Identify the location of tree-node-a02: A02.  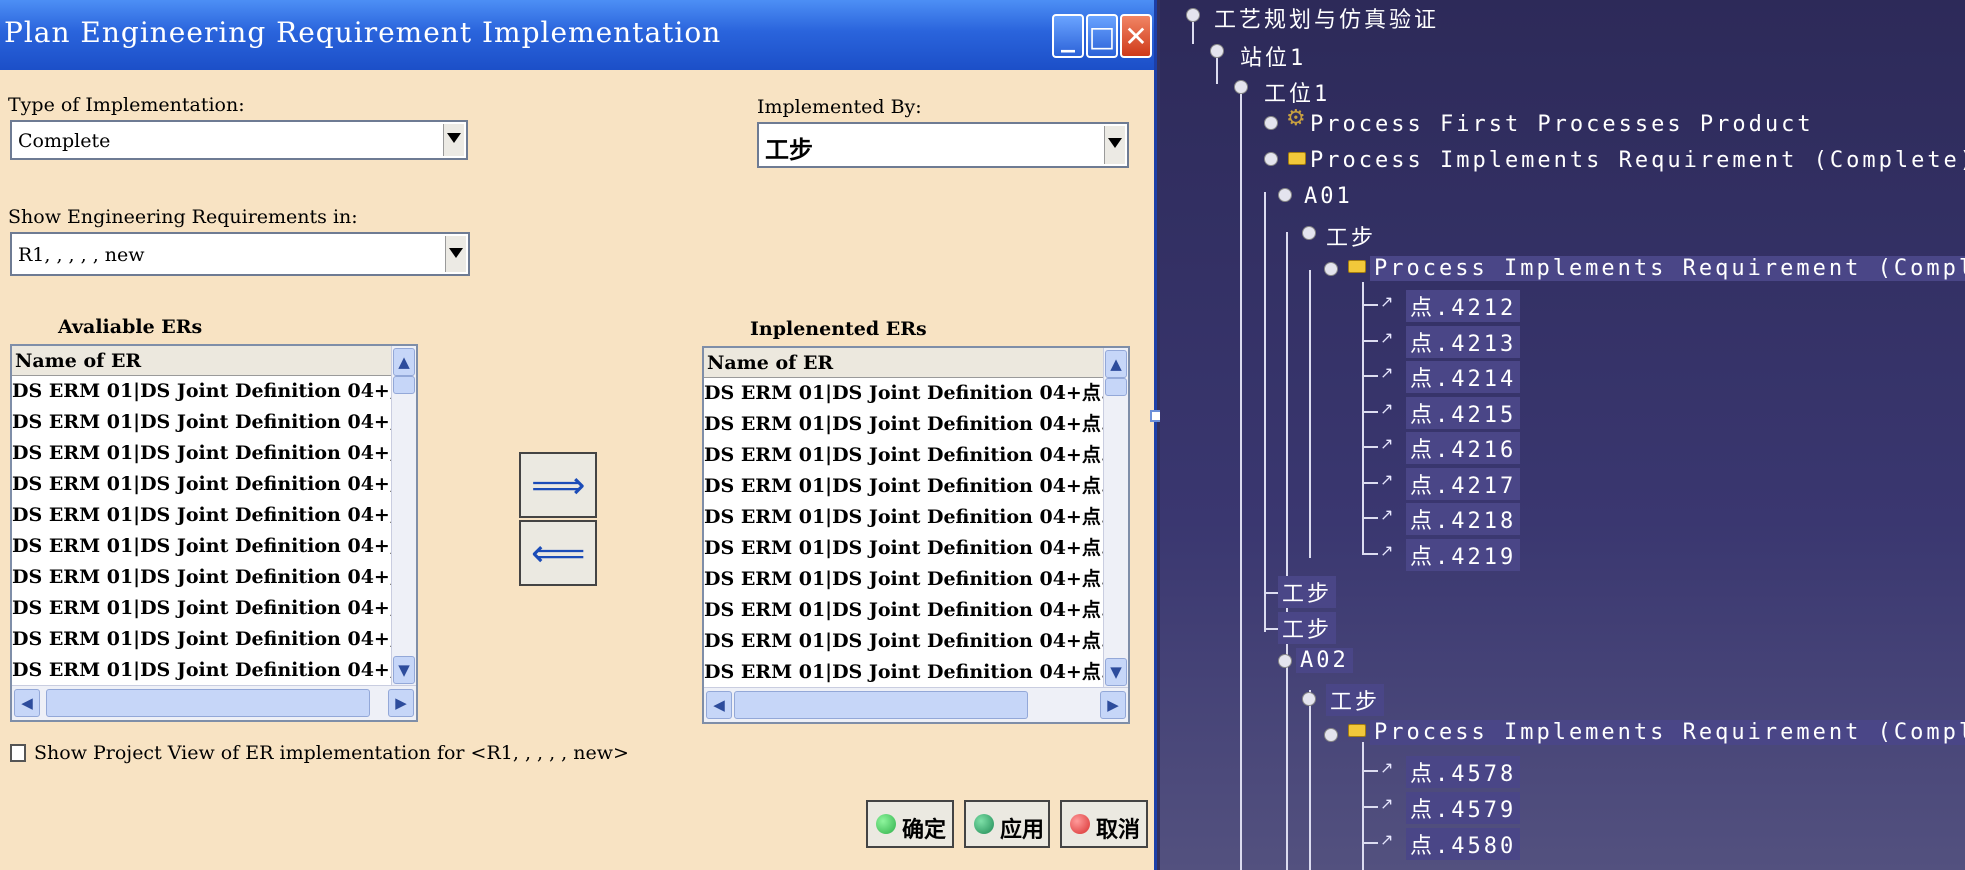
(1324, 660).